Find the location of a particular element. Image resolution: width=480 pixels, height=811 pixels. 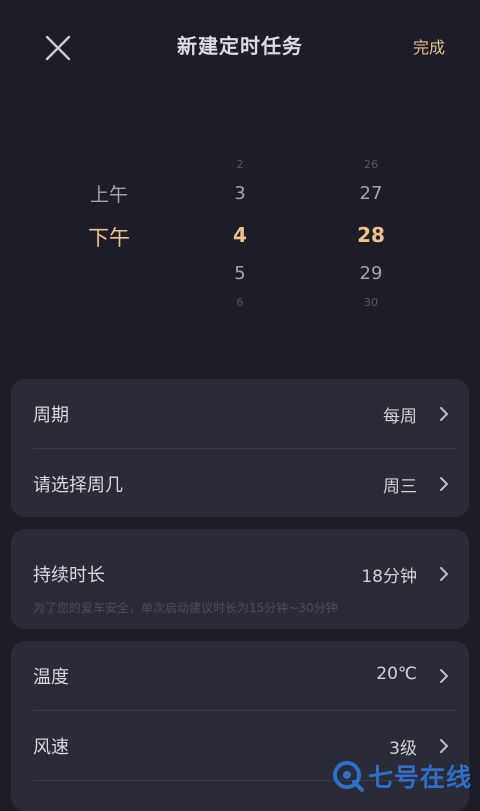

weekday-row: 请选择周几 周三 is located at coordinates (240, 484).